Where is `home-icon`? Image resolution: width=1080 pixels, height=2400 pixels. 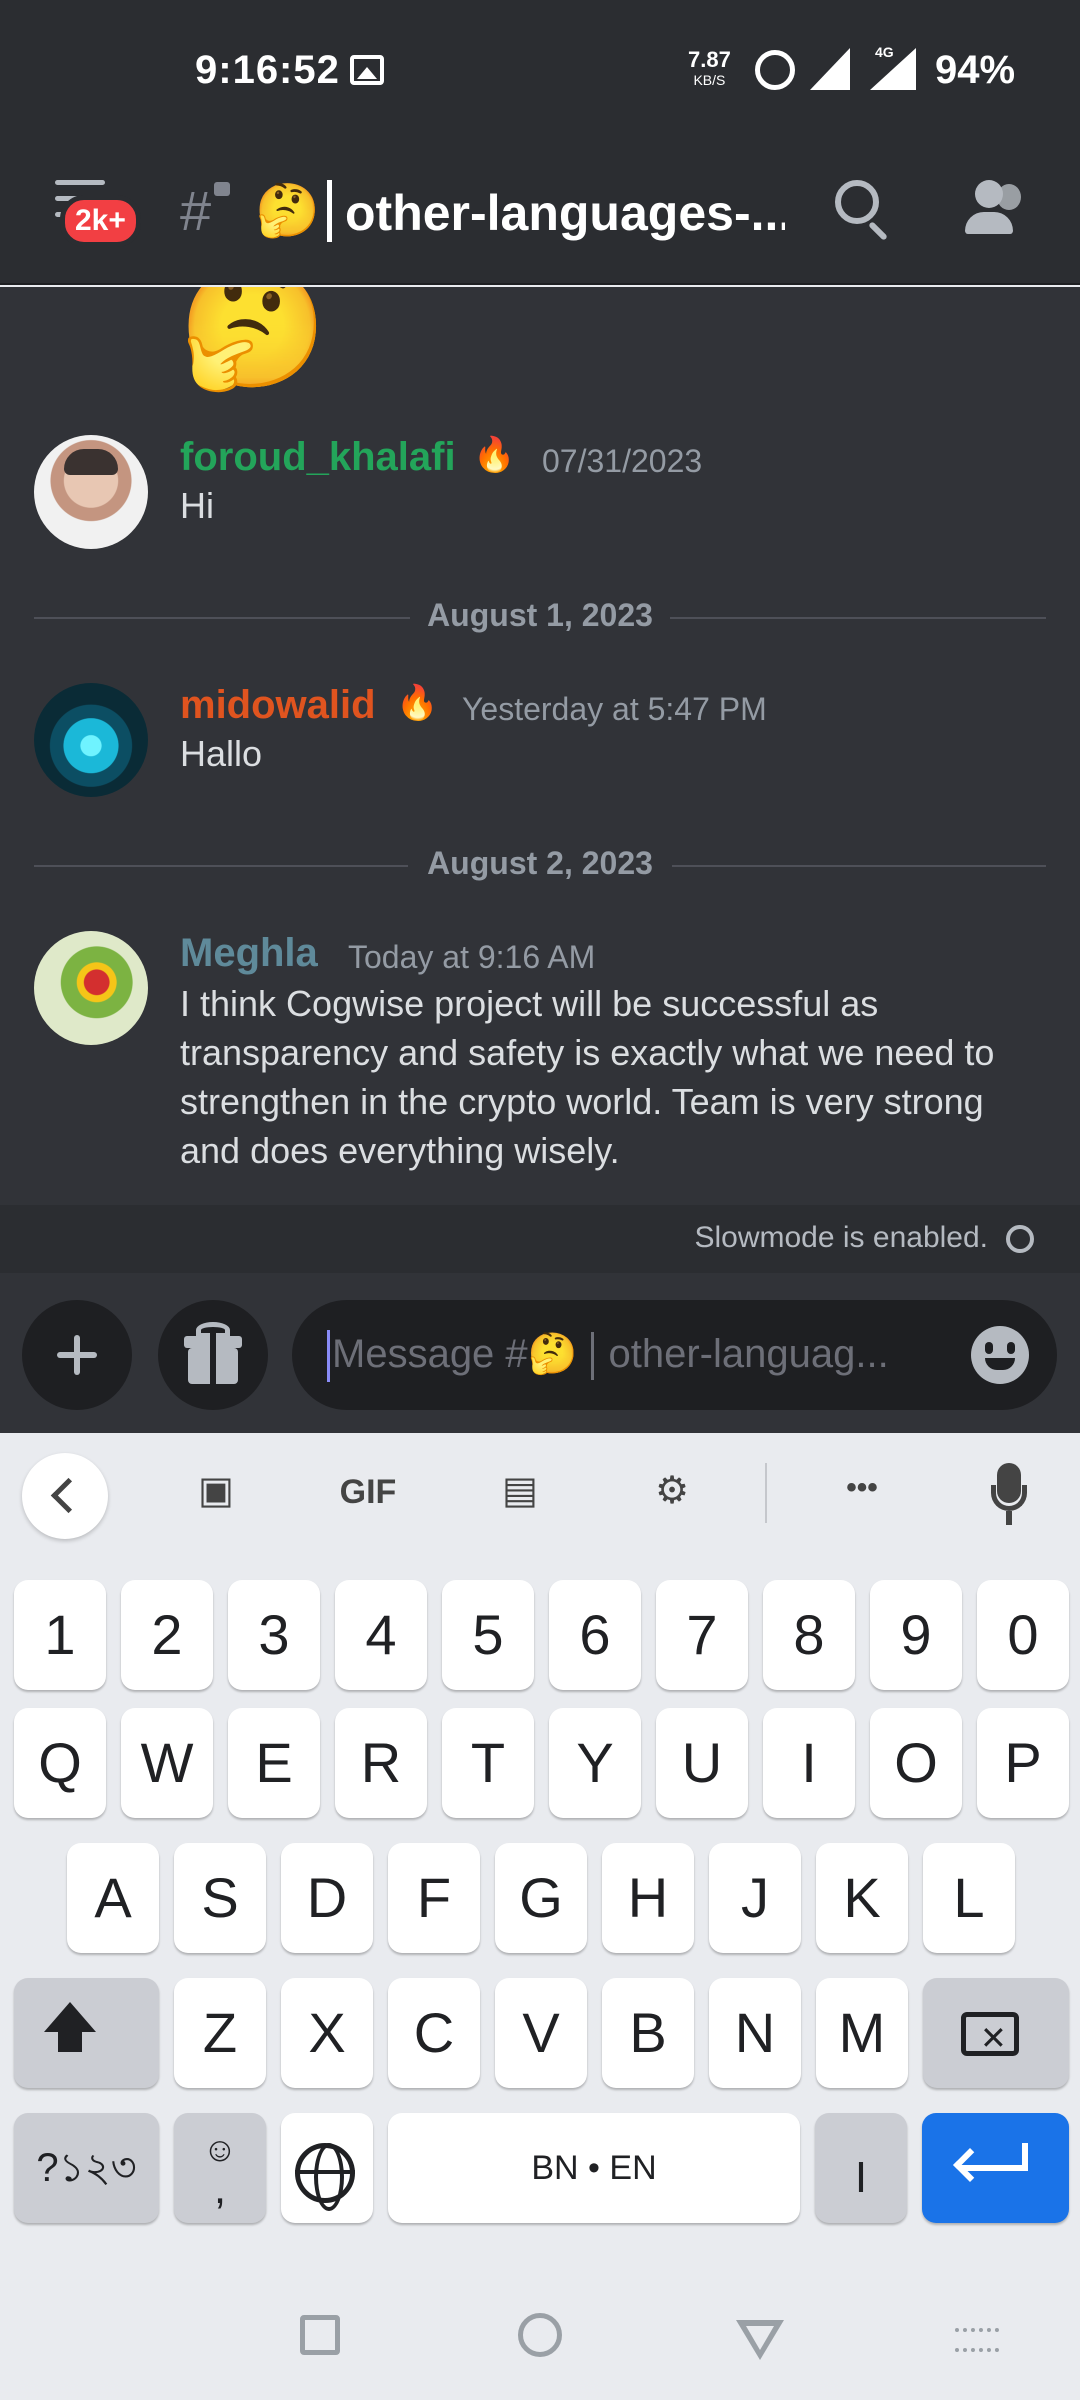
home-icon is located at coordinates (540, 2335).